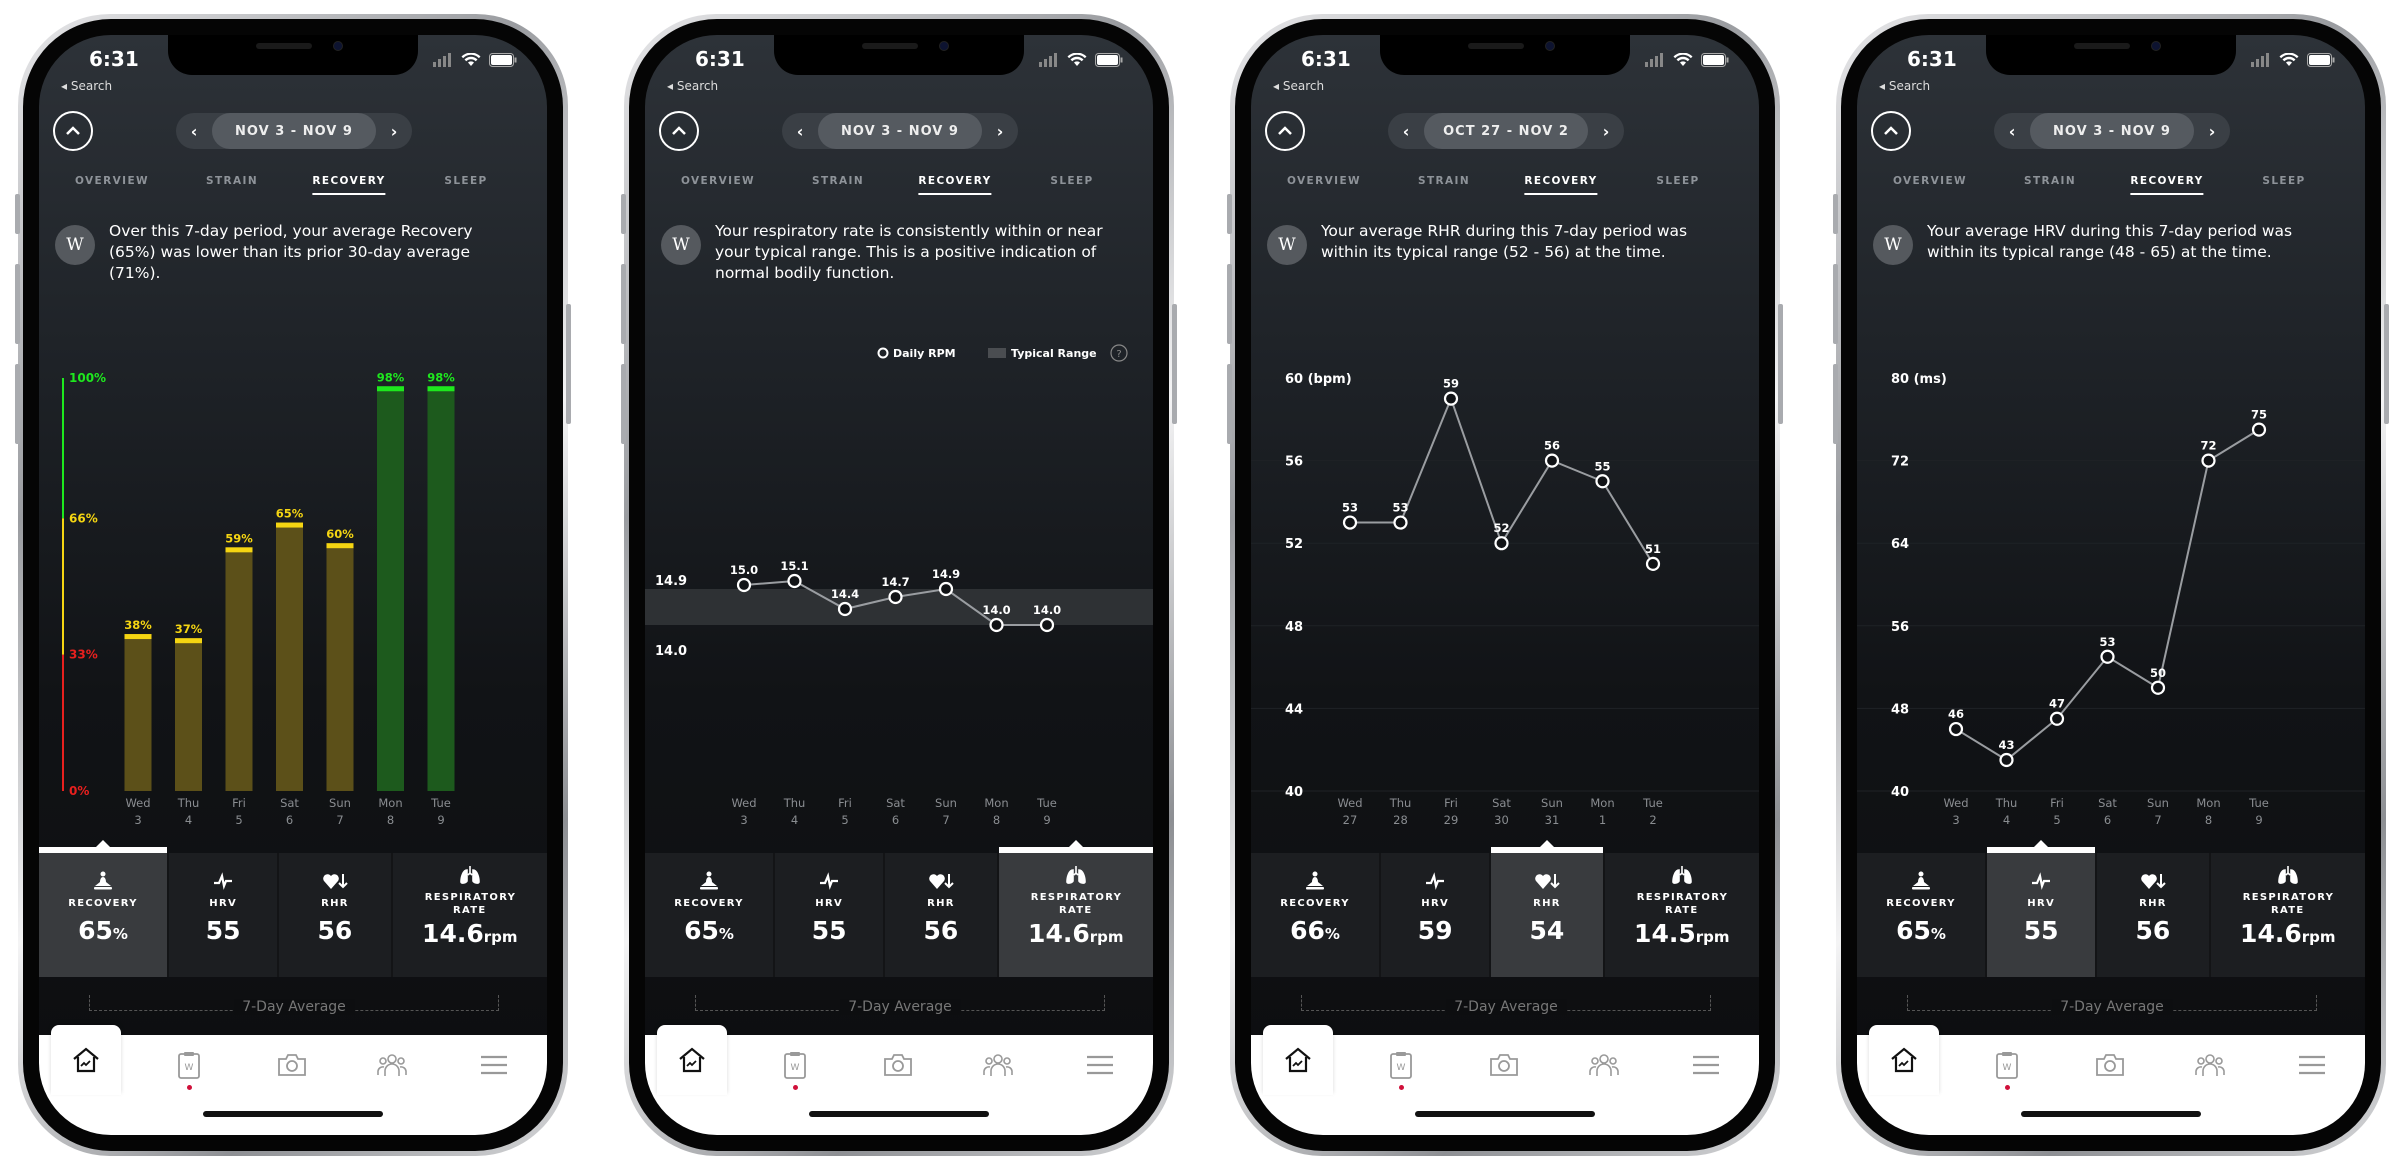 The height and width of the screenshot is (1169, 2400). What do you see at coordinates (795, 1068) in the screenshot?
I see `svg-text: W` at bounding box center [795, 1068].